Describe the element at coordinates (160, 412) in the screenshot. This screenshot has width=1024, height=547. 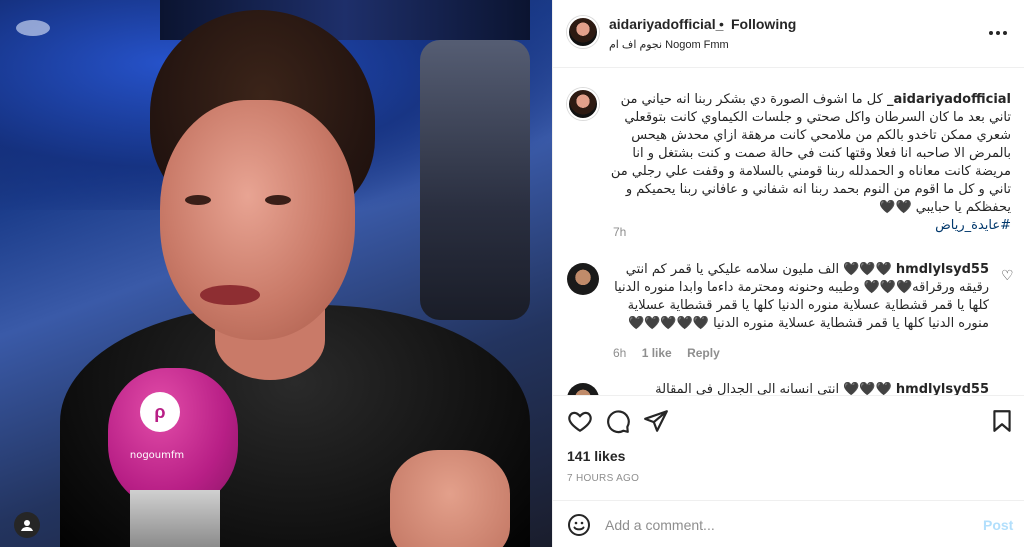
I see `mic-logo-icon: ρ` at that location.